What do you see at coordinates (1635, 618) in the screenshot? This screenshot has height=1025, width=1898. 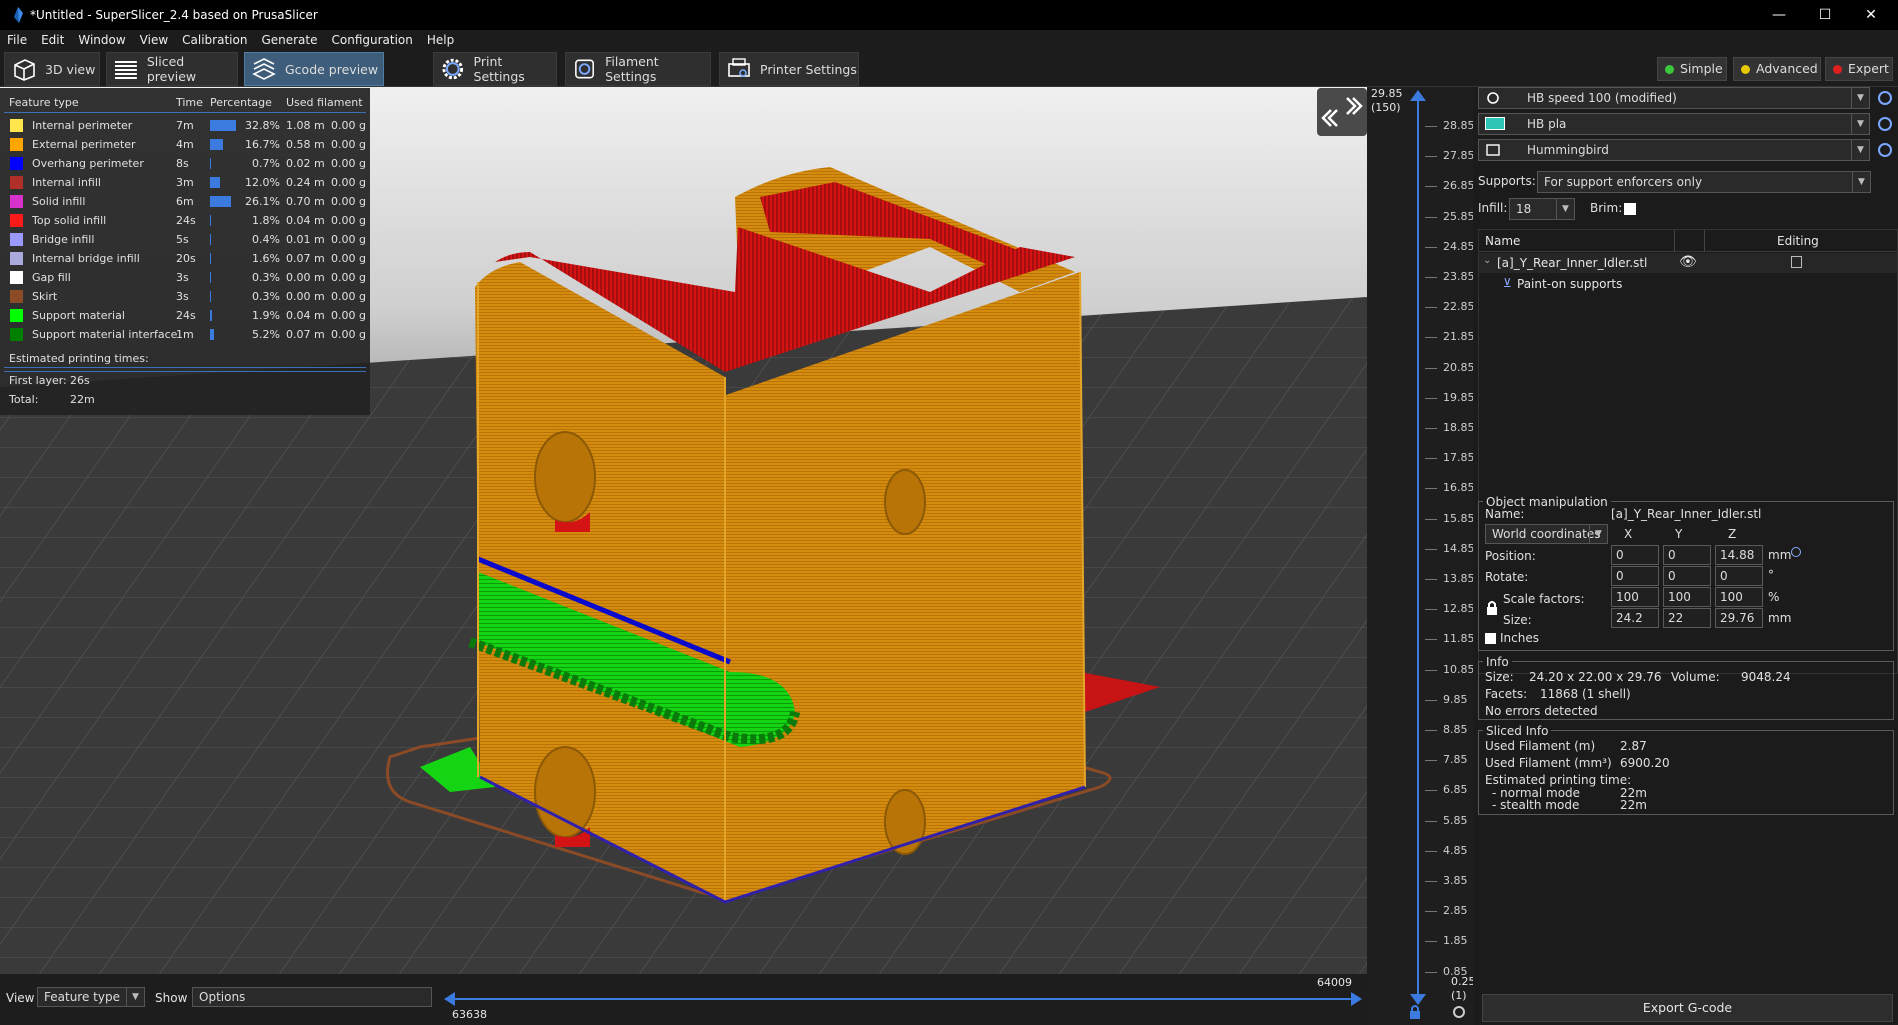 I see `size-x-field: 24.2` at bounding box center [1635, 618].